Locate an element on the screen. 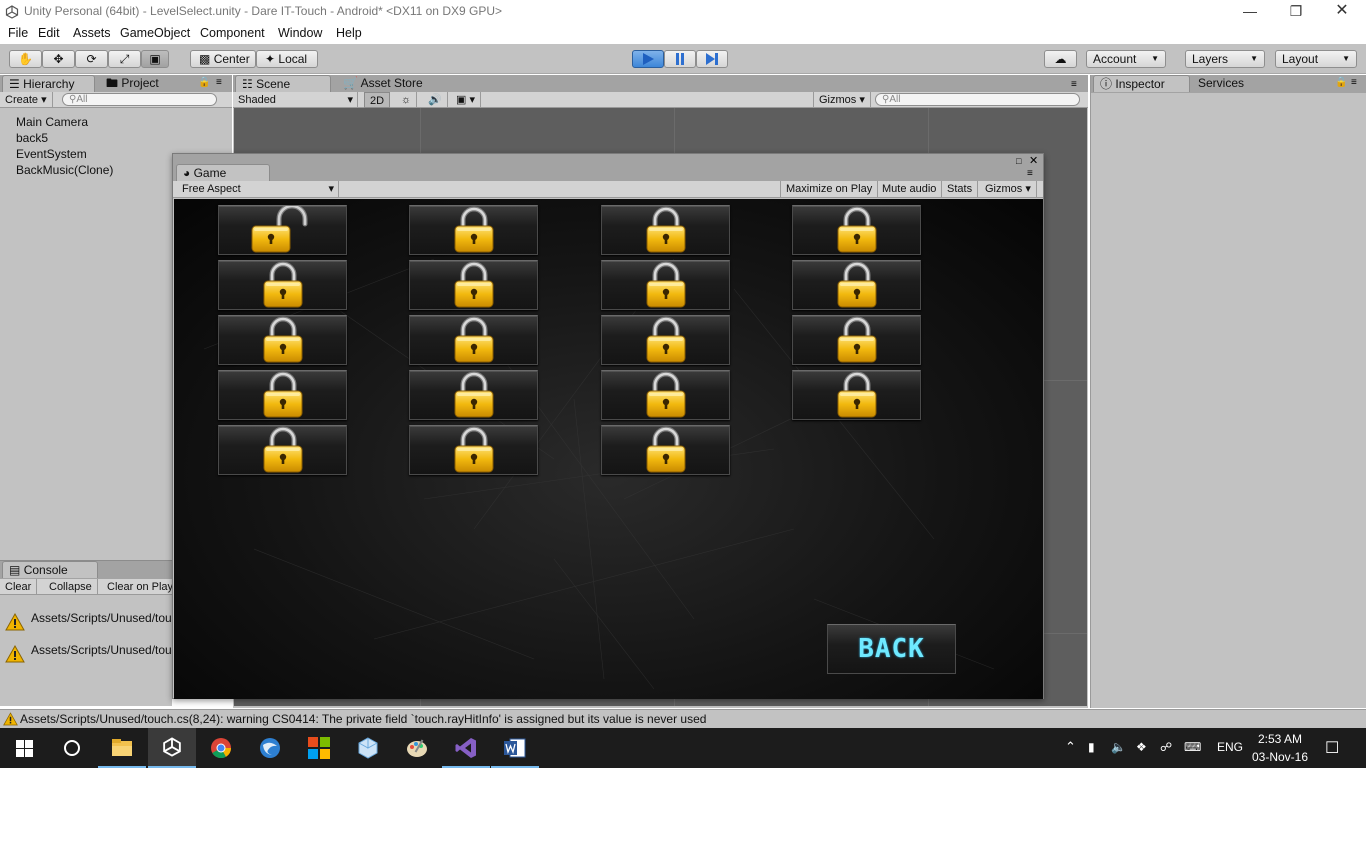 Image resolution: width=1366 pixels, height=863 pixels. volume-icon: 🔈 is located at coordinates (1118, 747).